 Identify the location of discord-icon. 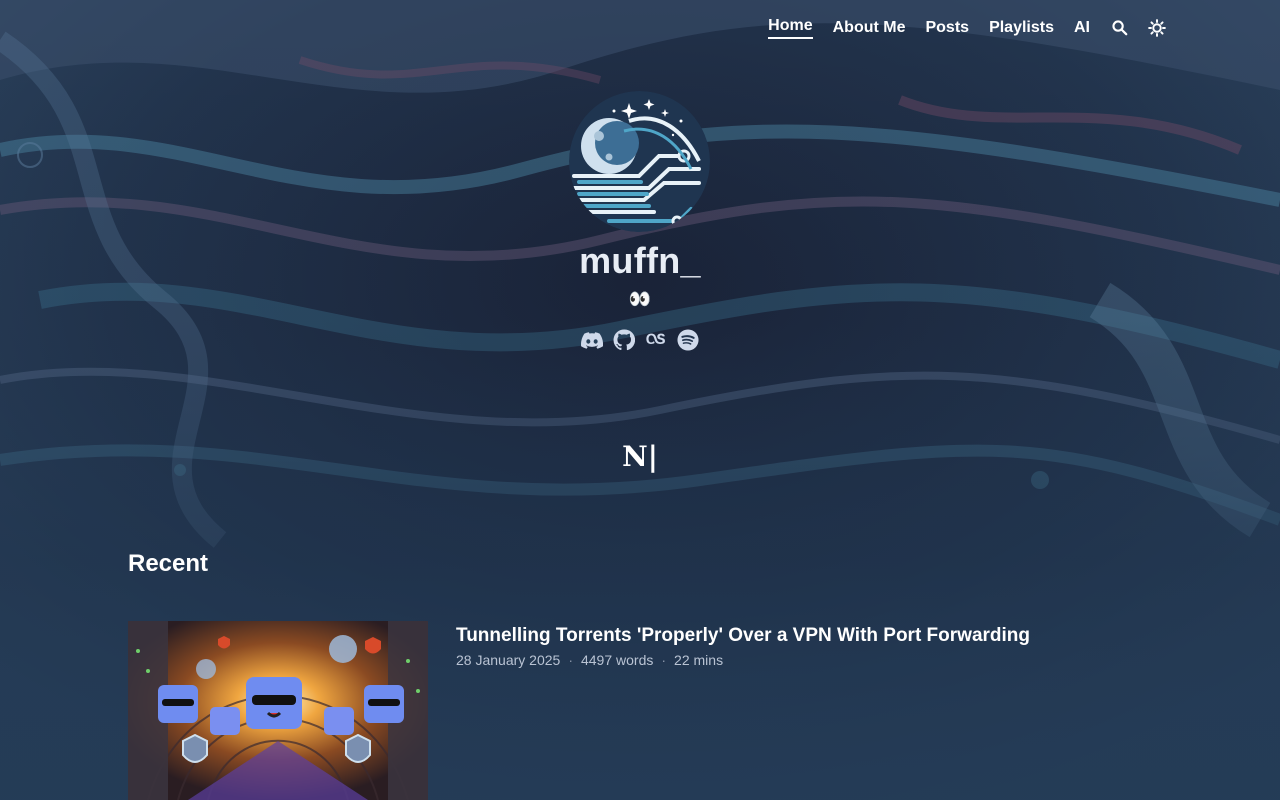
(592, 340).